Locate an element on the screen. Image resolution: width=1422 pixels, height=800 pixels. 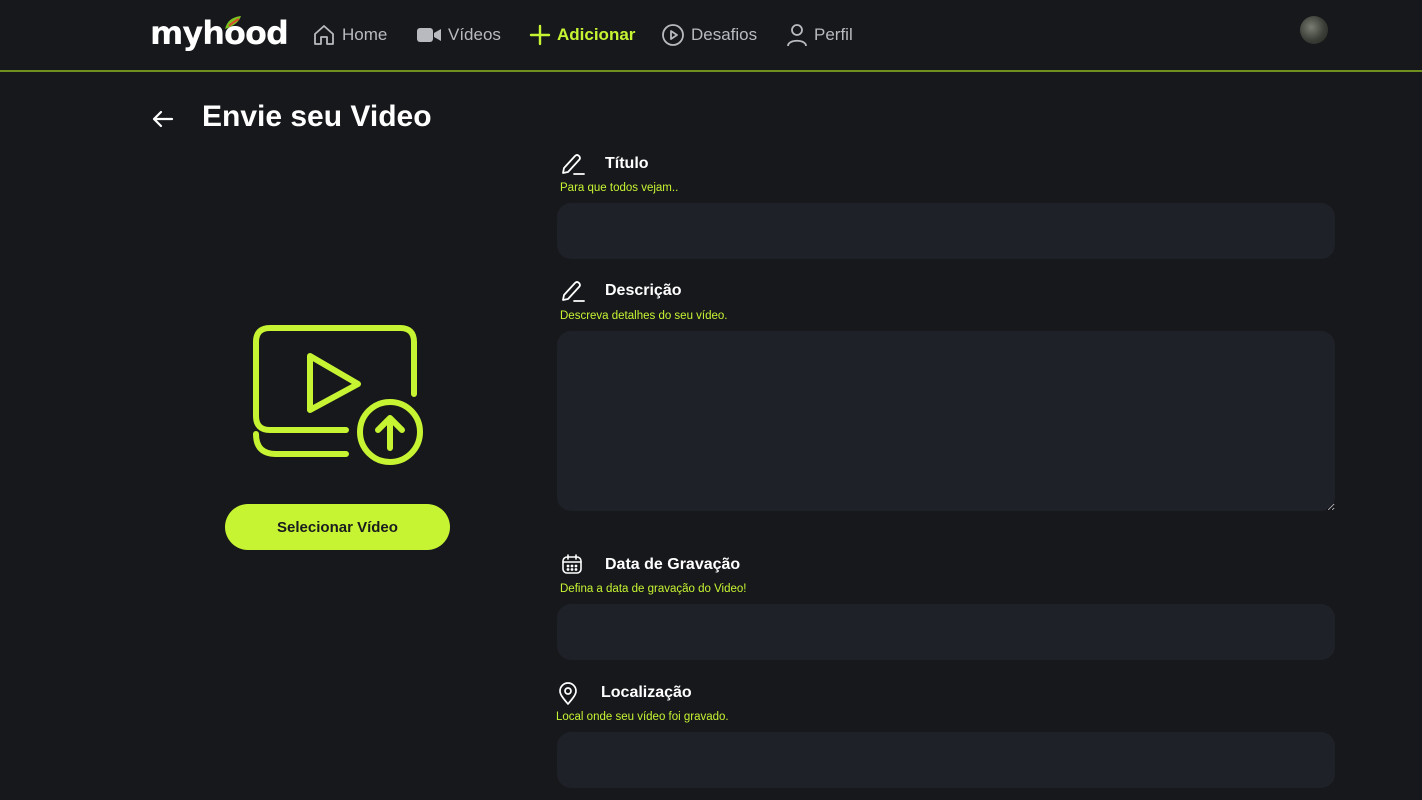
plus-icon is located at coordinates (540, 35).